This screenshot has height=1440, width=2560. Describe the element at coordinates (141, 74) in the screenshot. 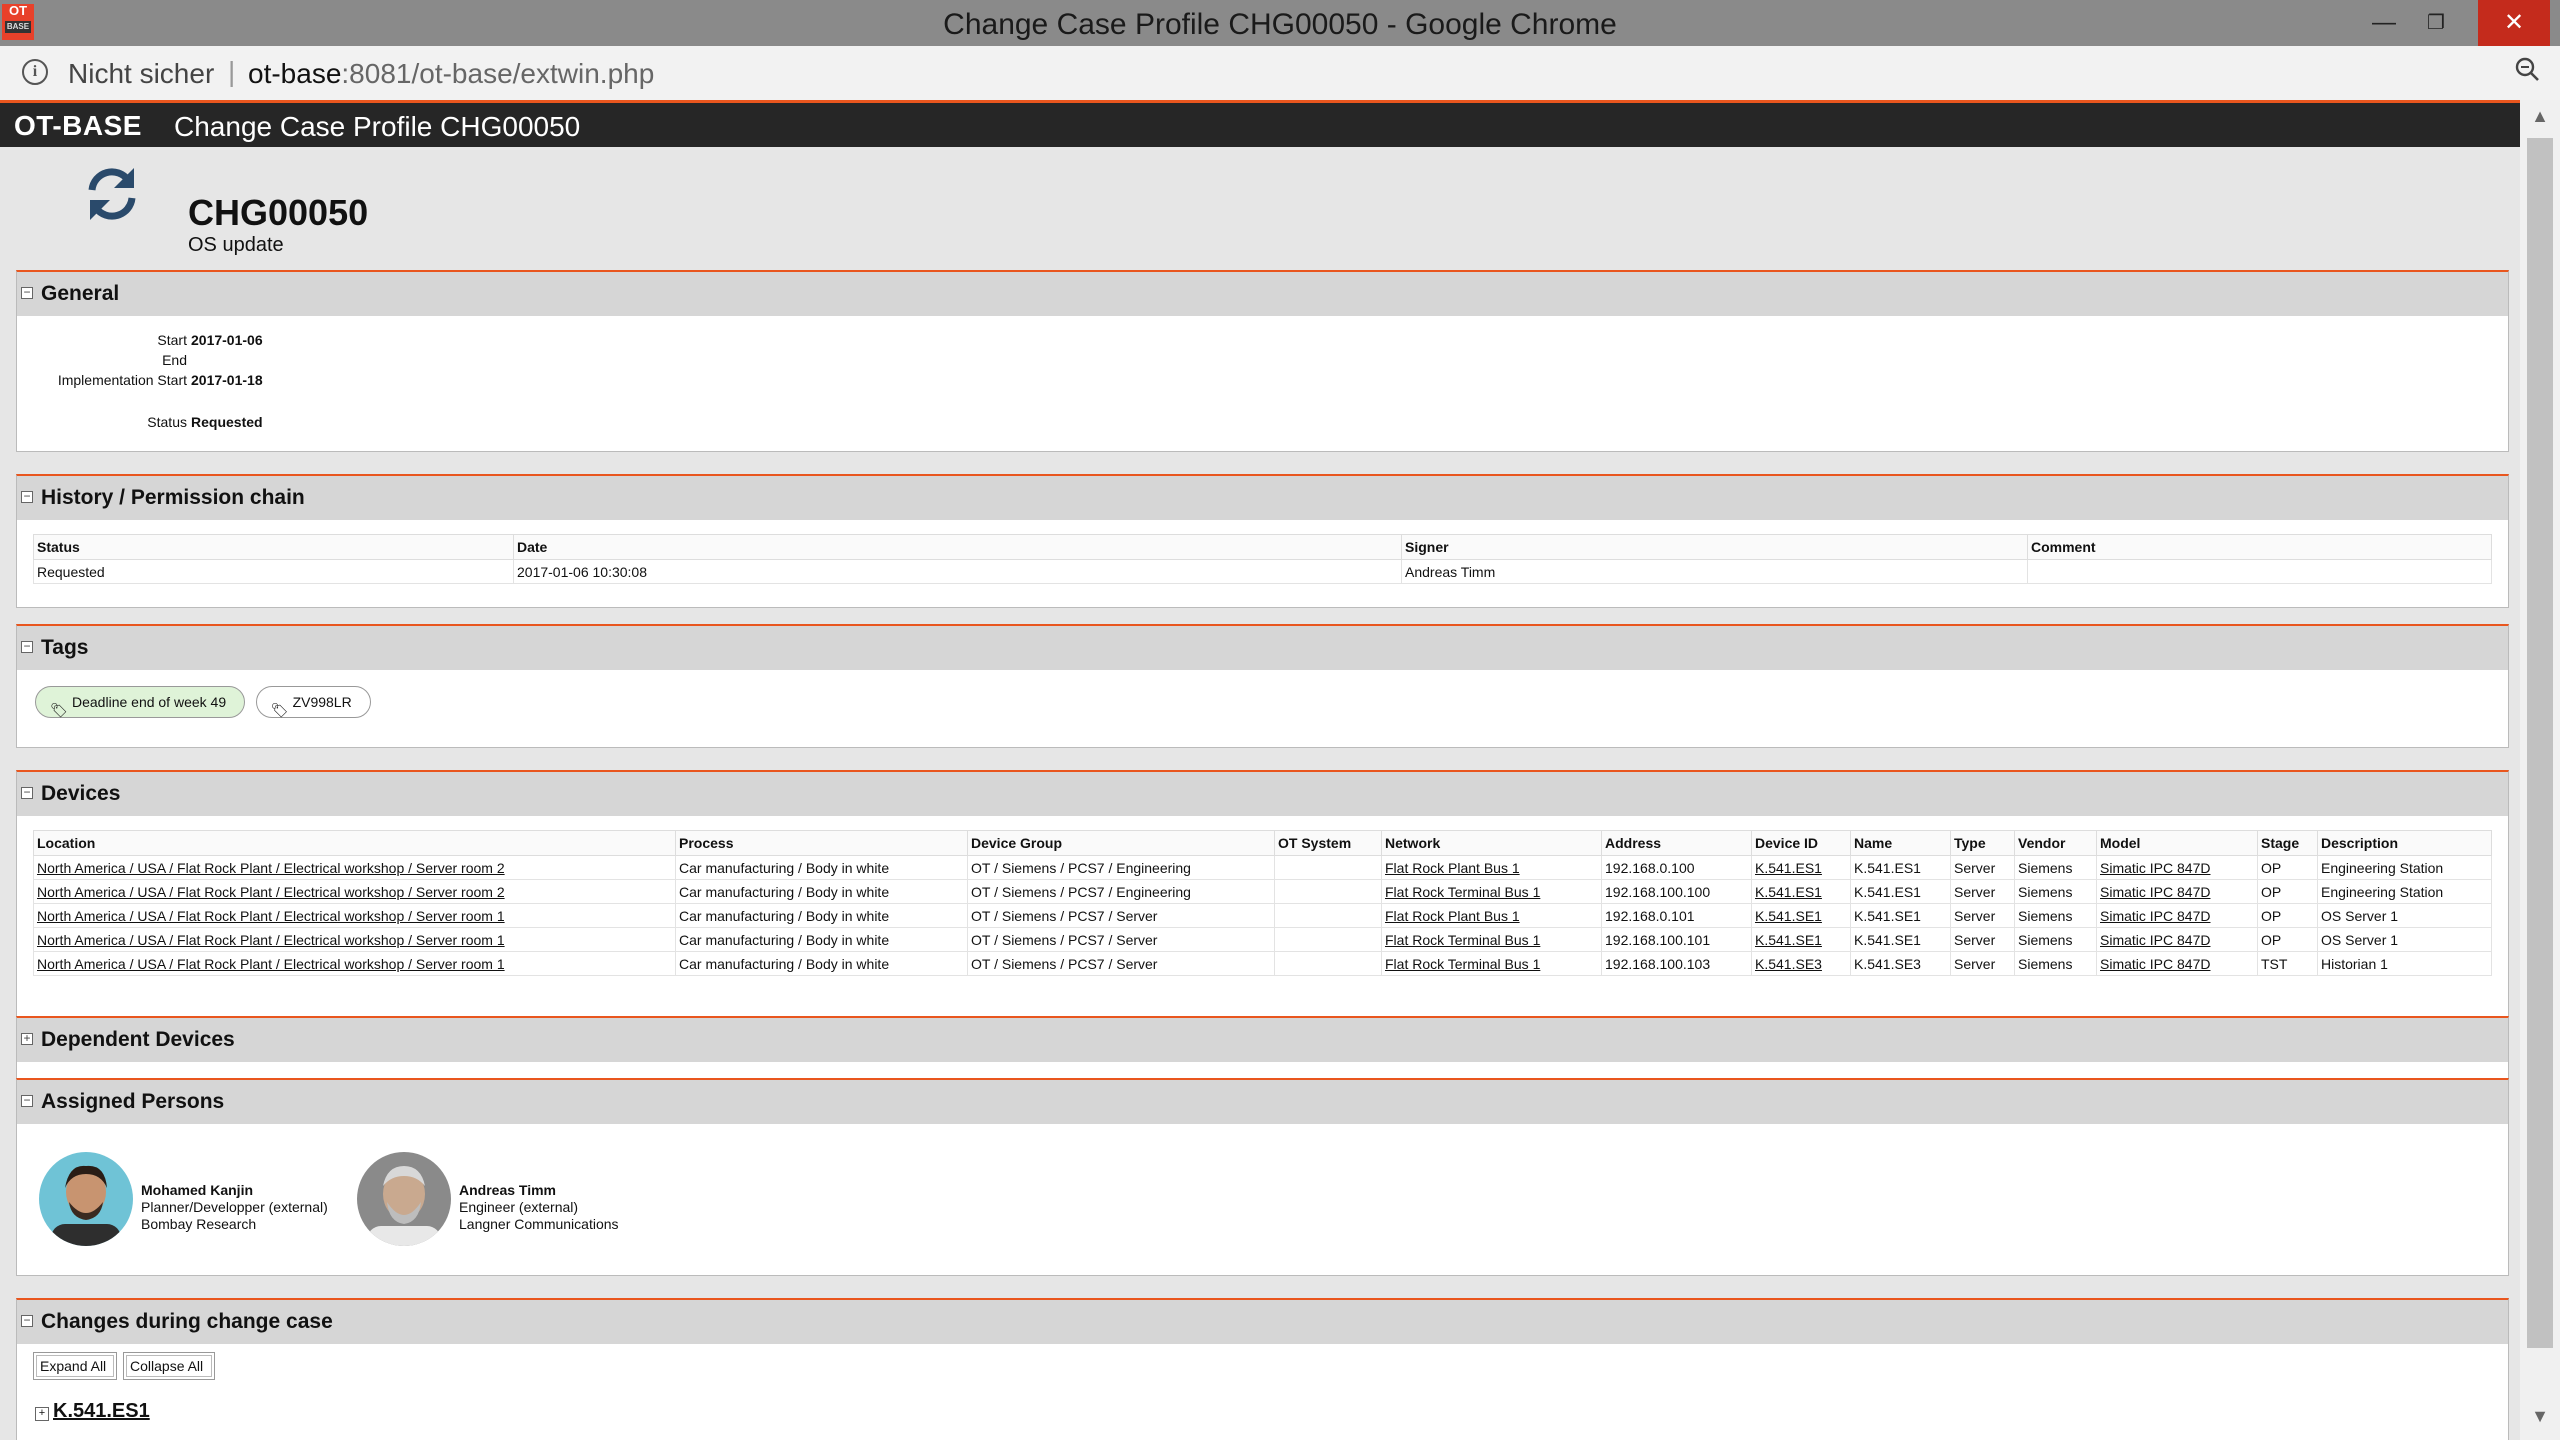

I see `security-label: Nicht sicher` at that location.